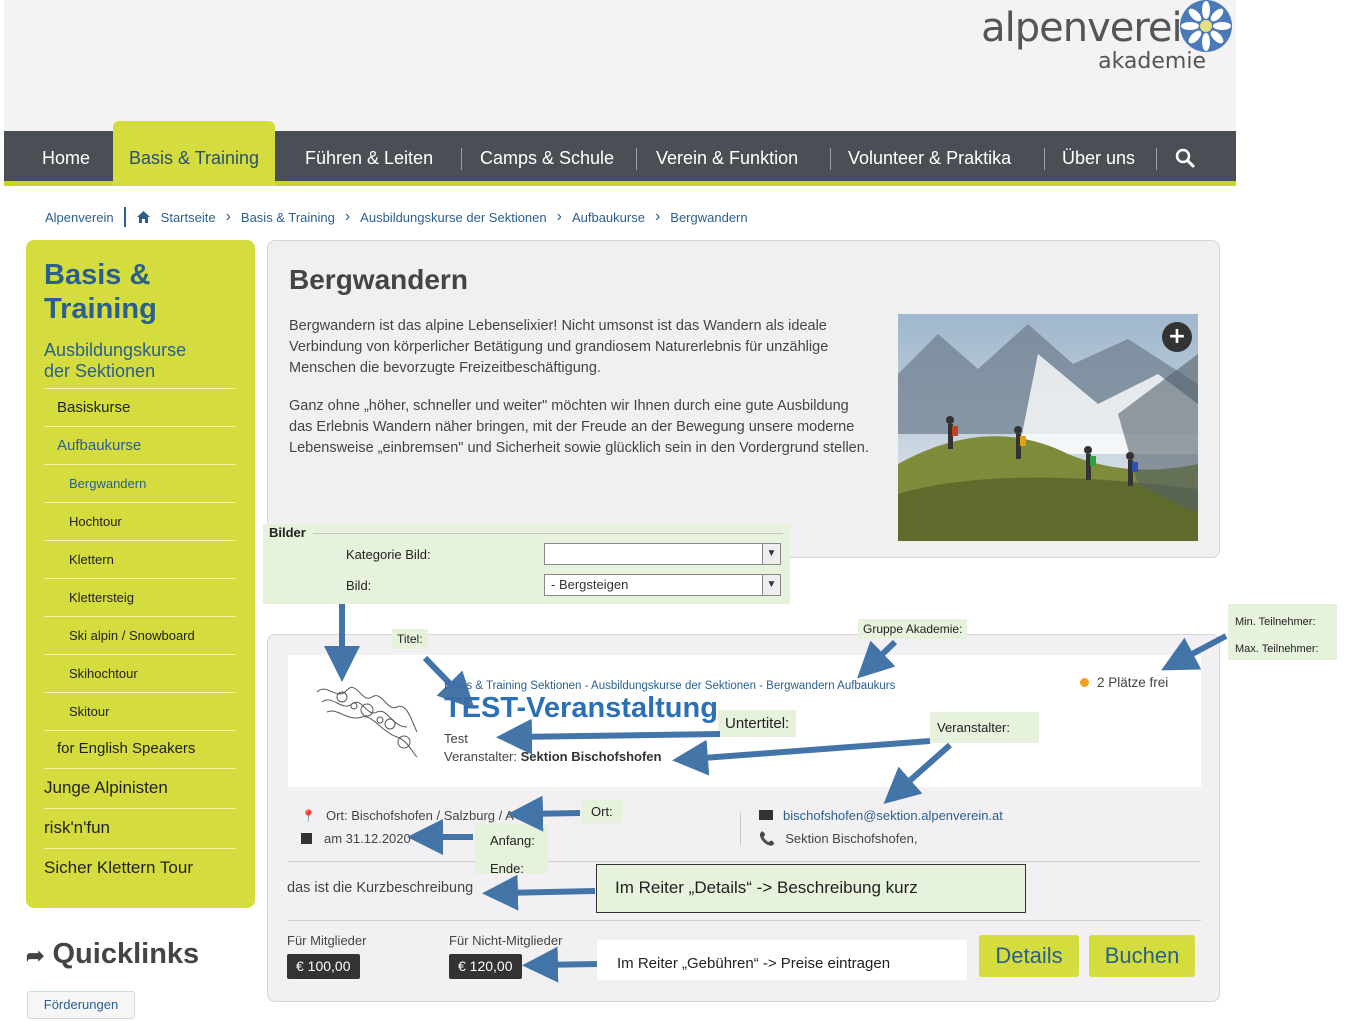  What do you see at coordinates (1048, 427) in the screenshot?
I see `hikers-photo: +` at bounding box center [1048, 427].